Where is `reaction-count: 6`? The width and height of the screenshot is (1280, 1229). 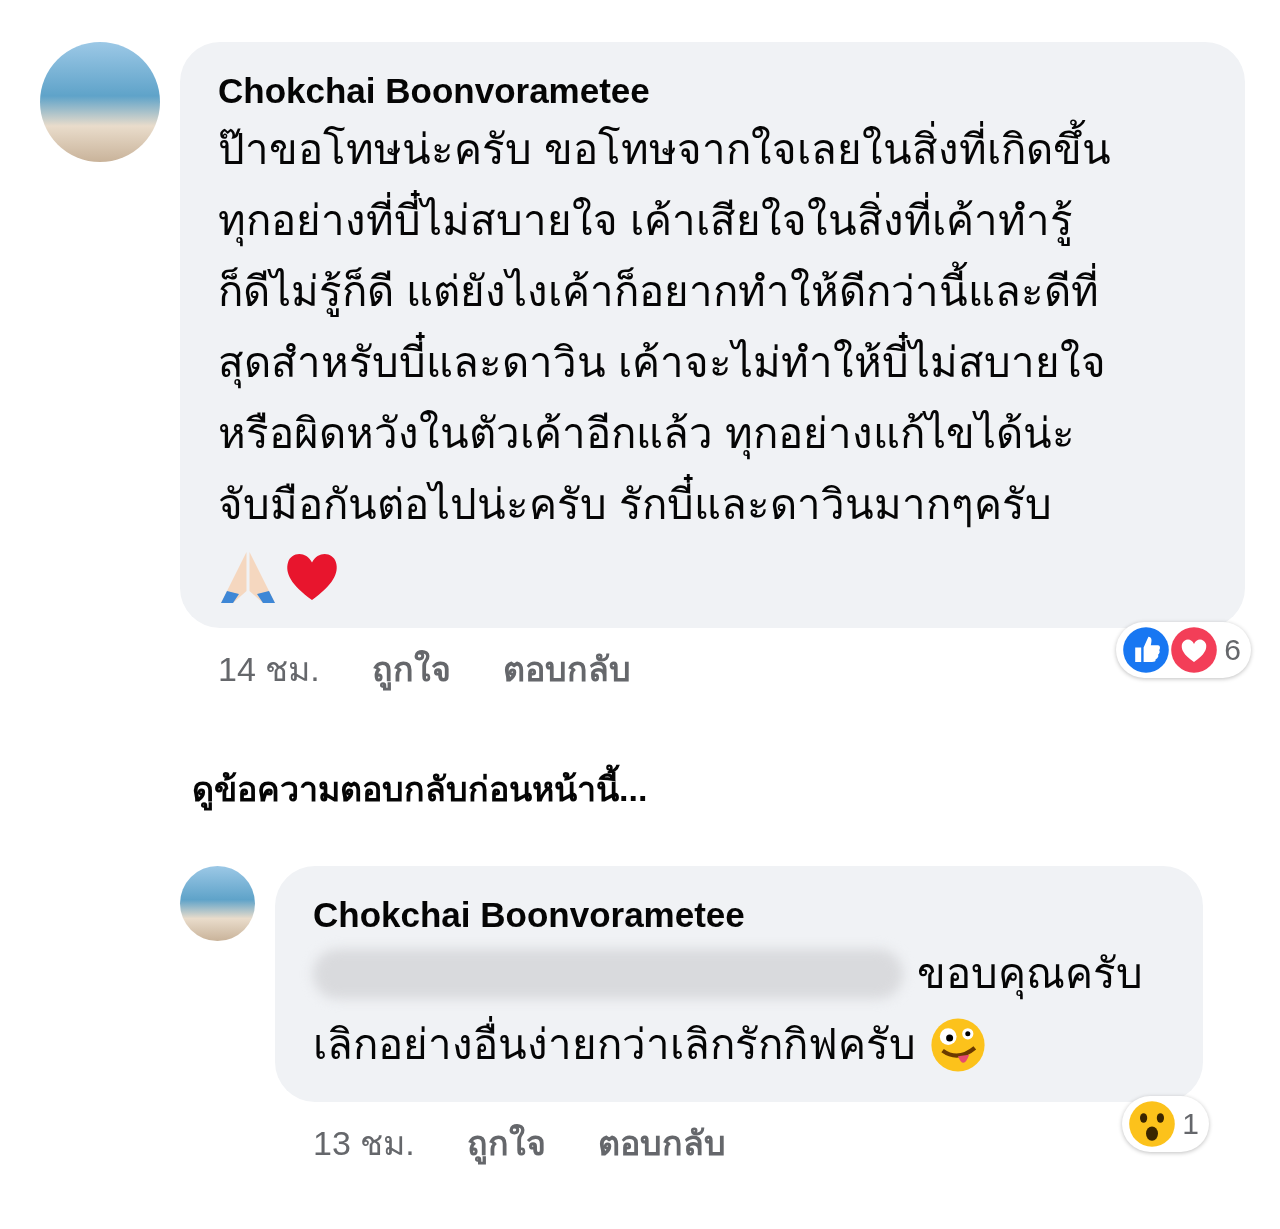
reaction-count: 6 is located at coordinates (1232, 650).